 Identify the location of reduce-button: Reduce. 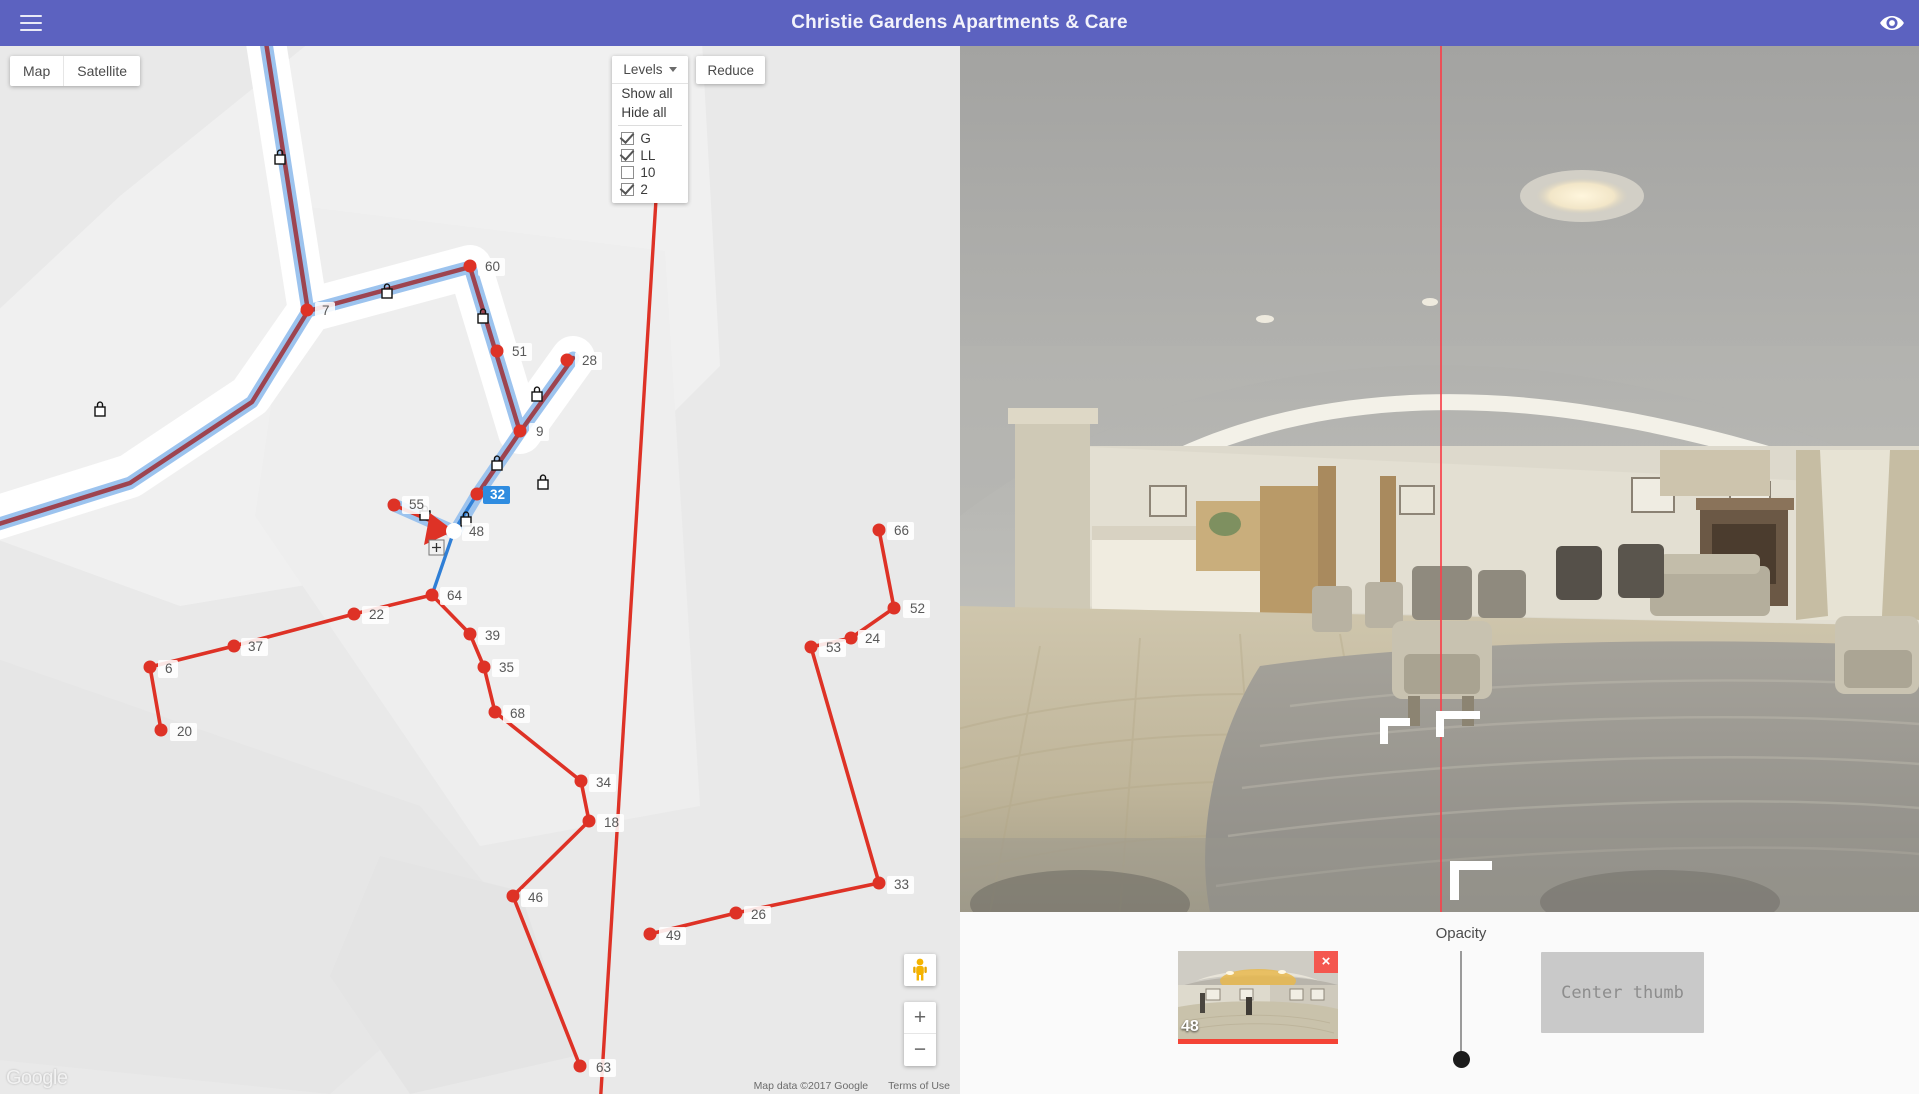
(730, 70).